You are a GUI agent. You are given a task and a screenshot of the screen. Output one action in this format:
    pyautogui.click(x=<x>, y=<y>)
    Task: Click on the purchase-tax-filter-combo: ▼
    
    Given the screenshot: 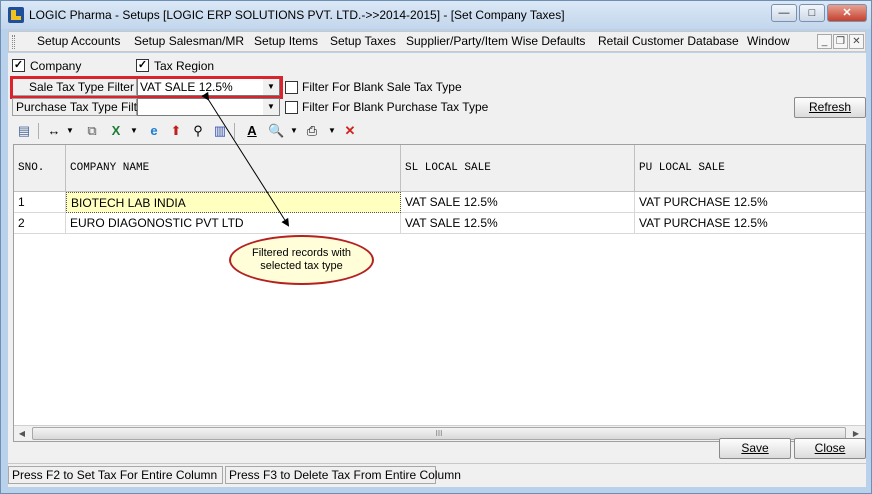 What is the action you would take?
    pyautogui.click(x=208, y=107)
    